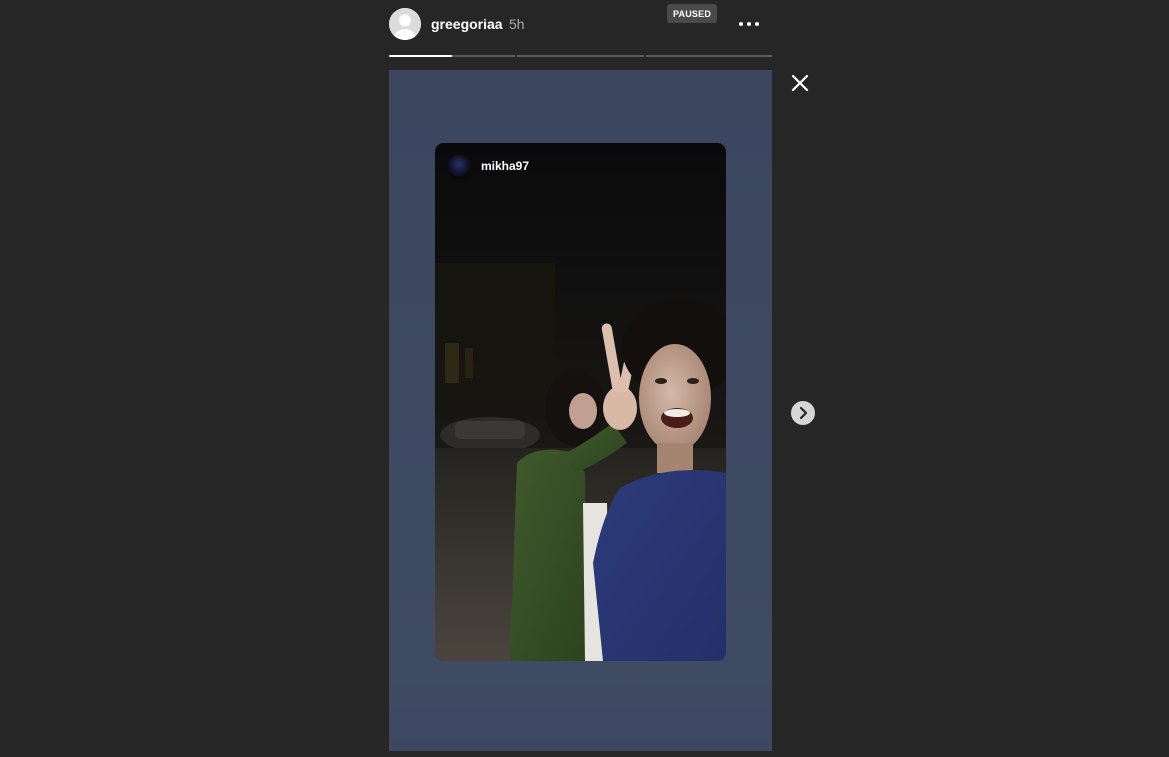 This screenshot has height=757, width=1169. I want to click on user-avatar, so click(405, 24).